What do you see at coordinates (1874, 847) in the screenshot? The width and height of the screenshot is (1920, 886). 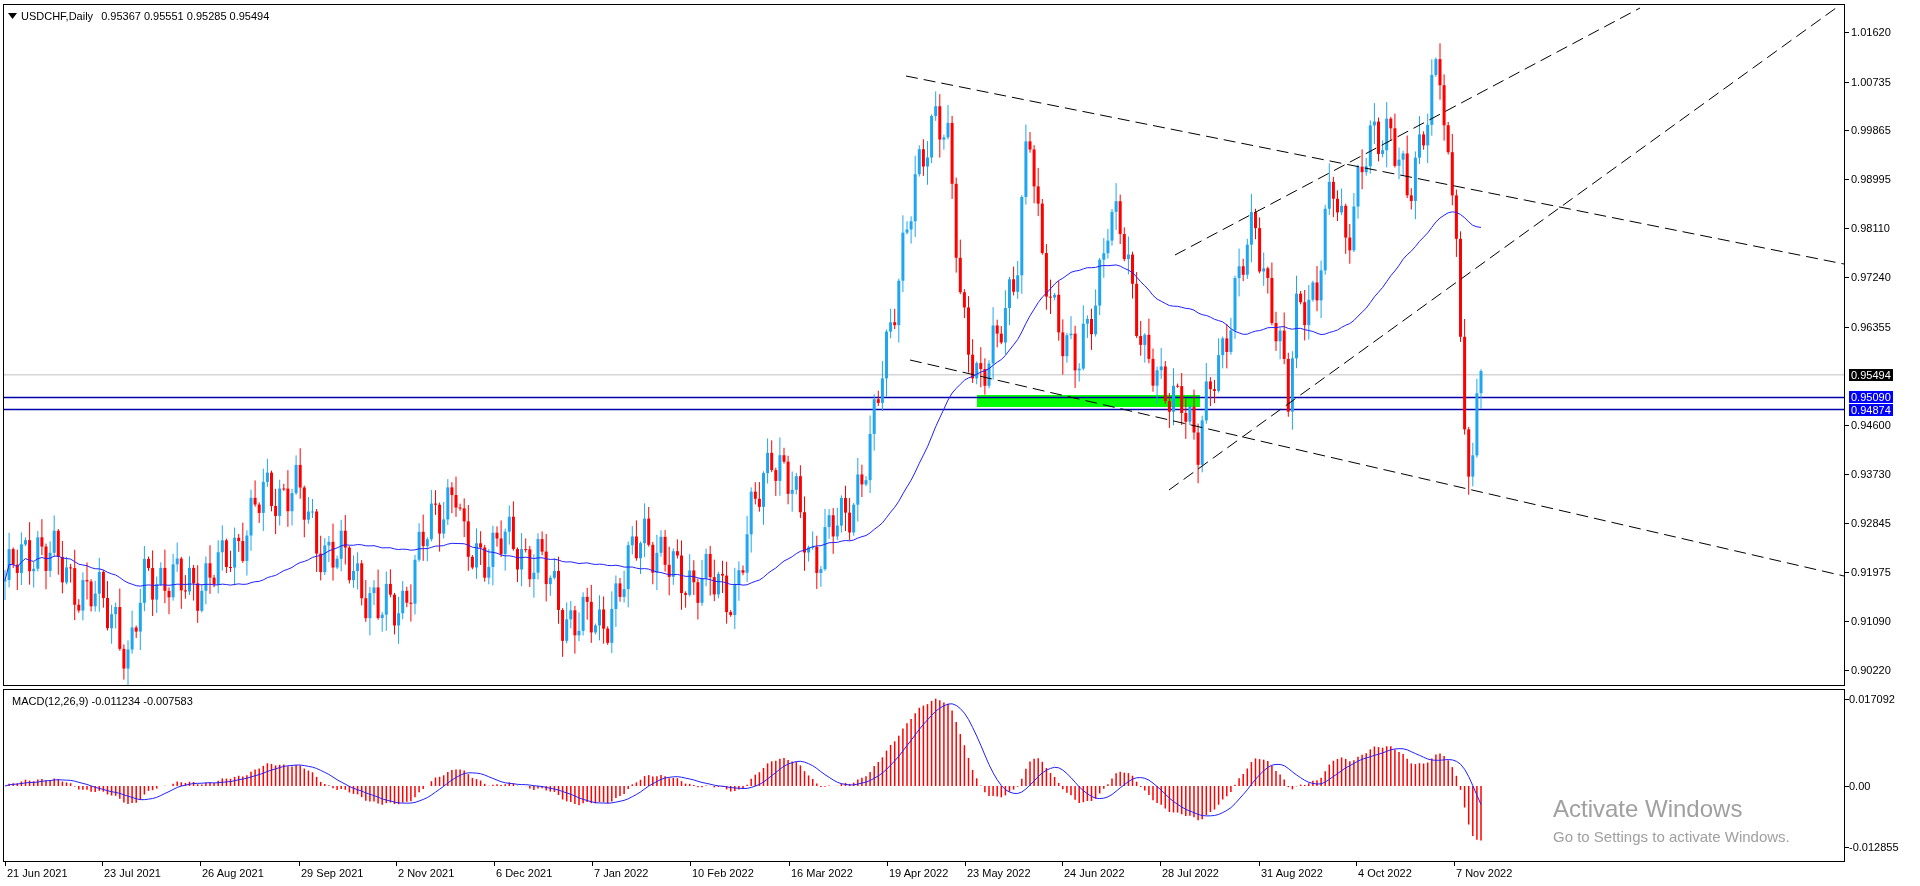 I see `indicator-axis-label: -0.012855` at bounding box center [1874, 847].